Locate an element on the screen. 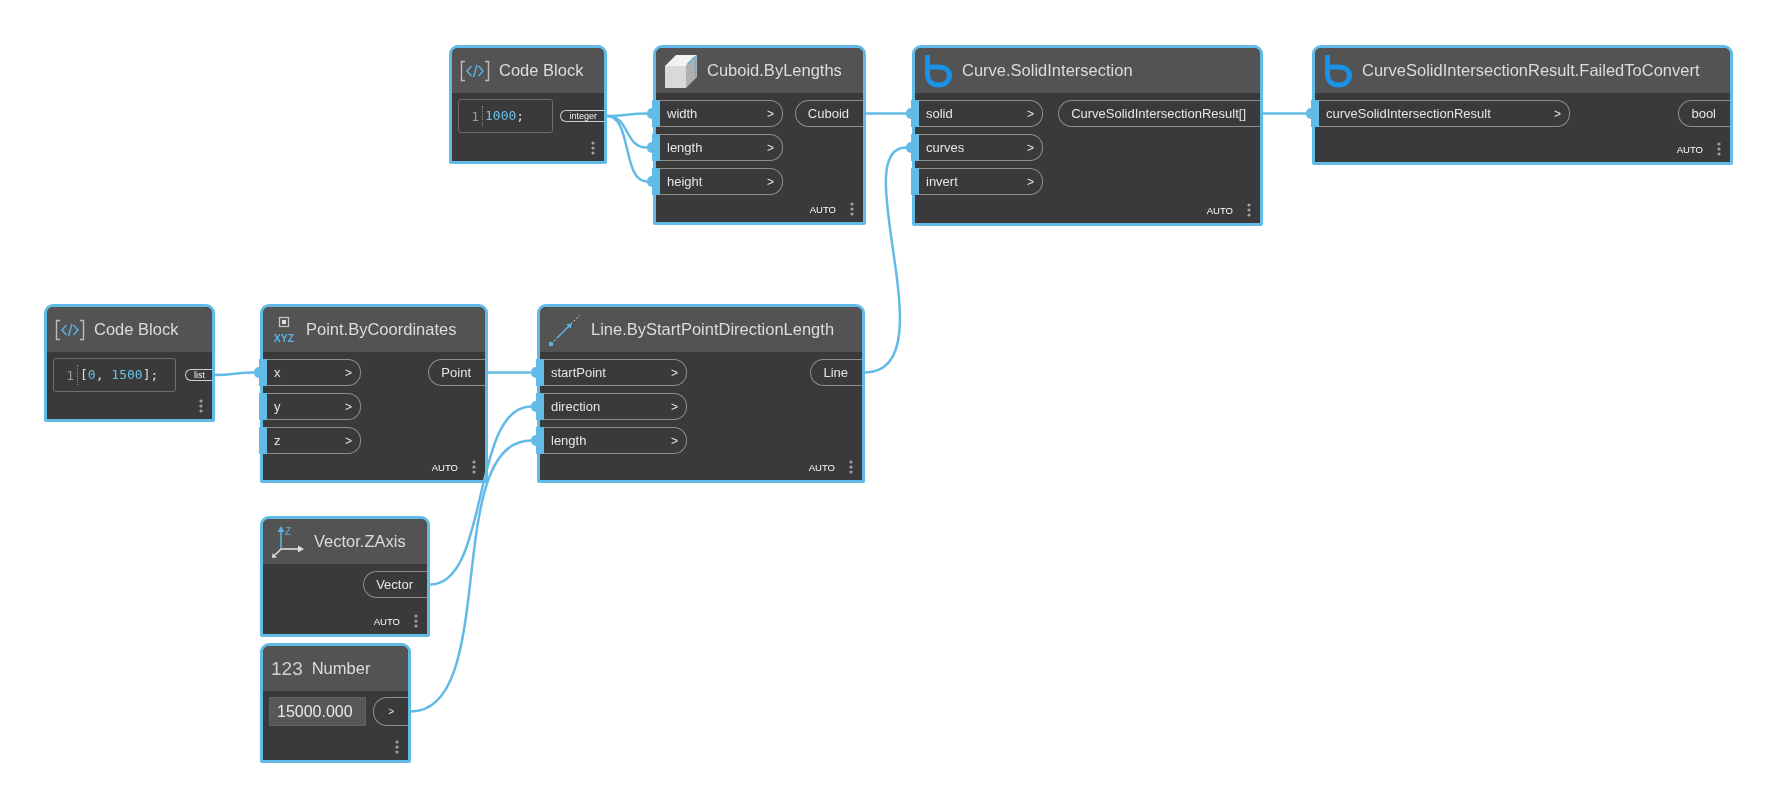 This screenshot has width=1779, height=808. line-arrow-icon is located at coordinates (565, 329).